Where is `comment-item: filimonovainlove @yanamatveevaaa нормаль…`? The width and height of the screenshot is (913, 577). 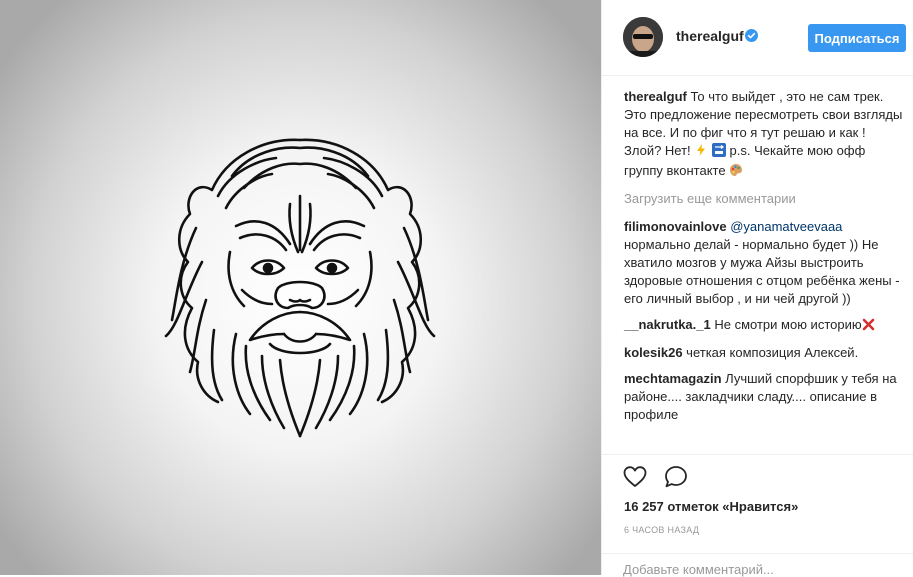 comment-item: filimonovainlove @yanamatveevaaa нормаль… is located at coordinates (765, 263).